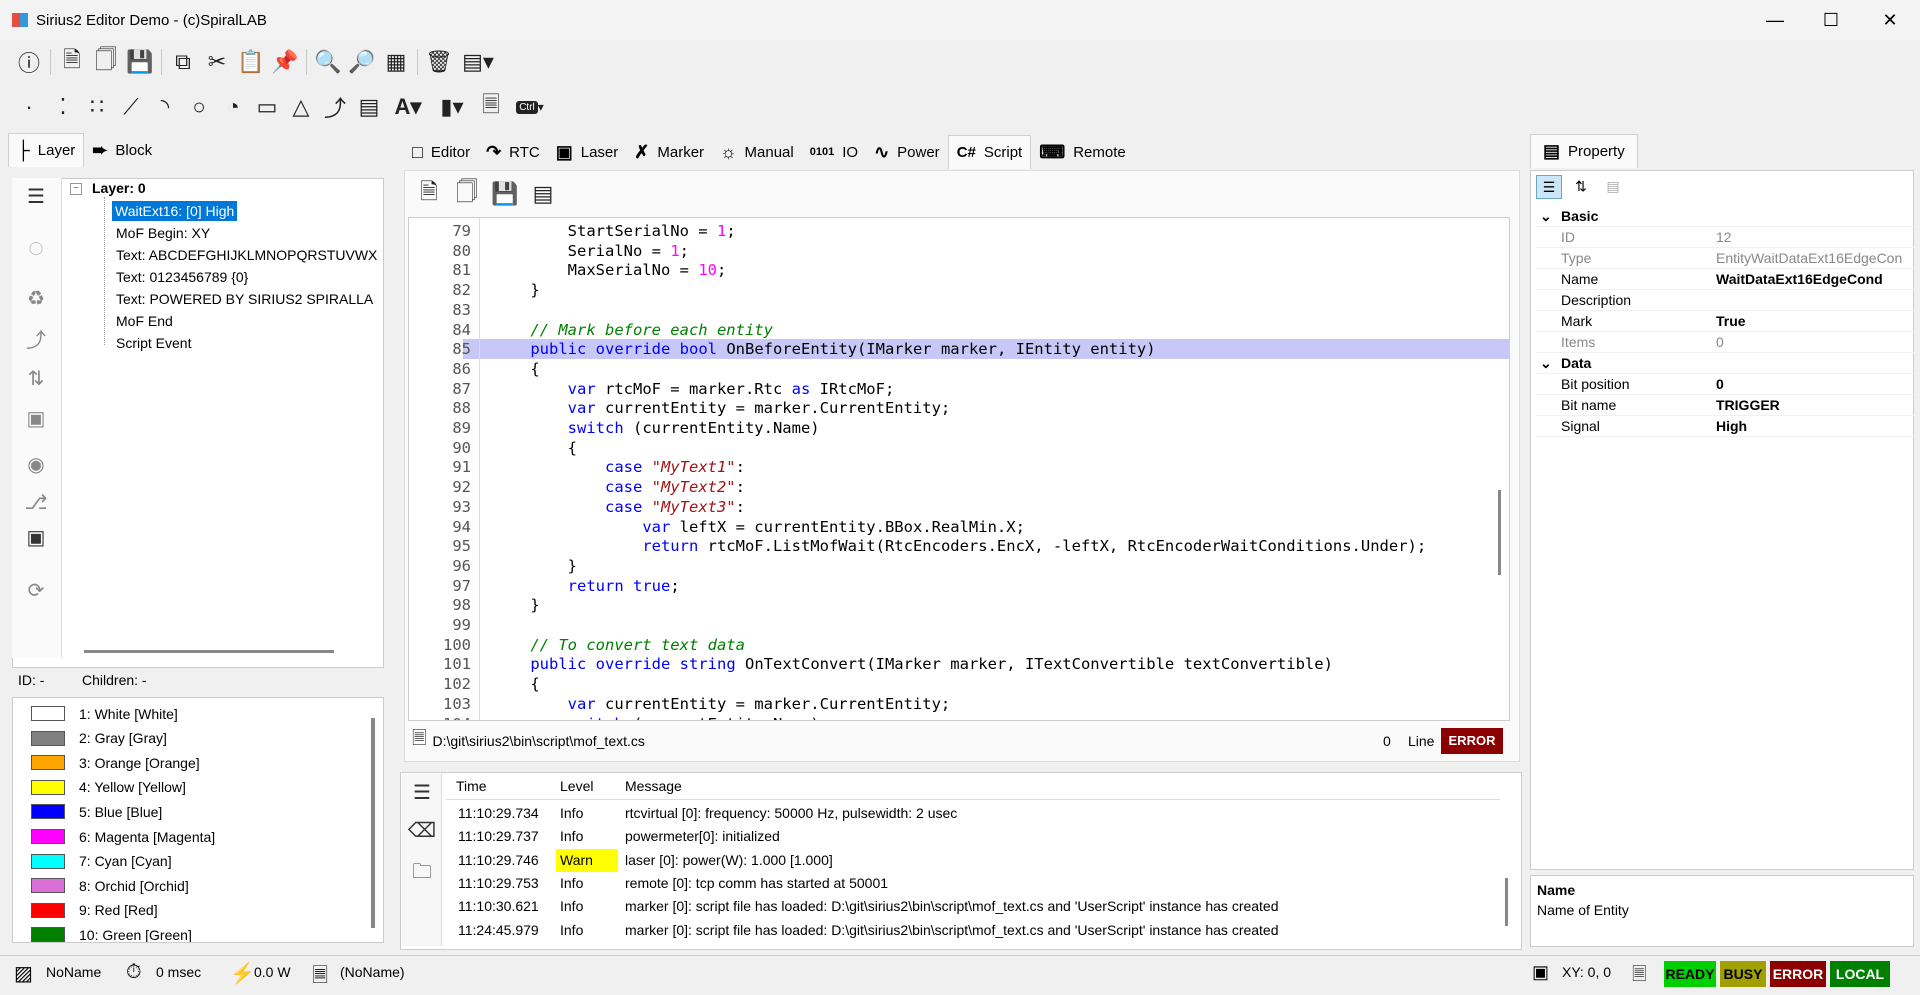  What do you see at coordinates (165, 107) in the screenshot?
I see `arc-icon: ◝` at bounding box center [165, 107].